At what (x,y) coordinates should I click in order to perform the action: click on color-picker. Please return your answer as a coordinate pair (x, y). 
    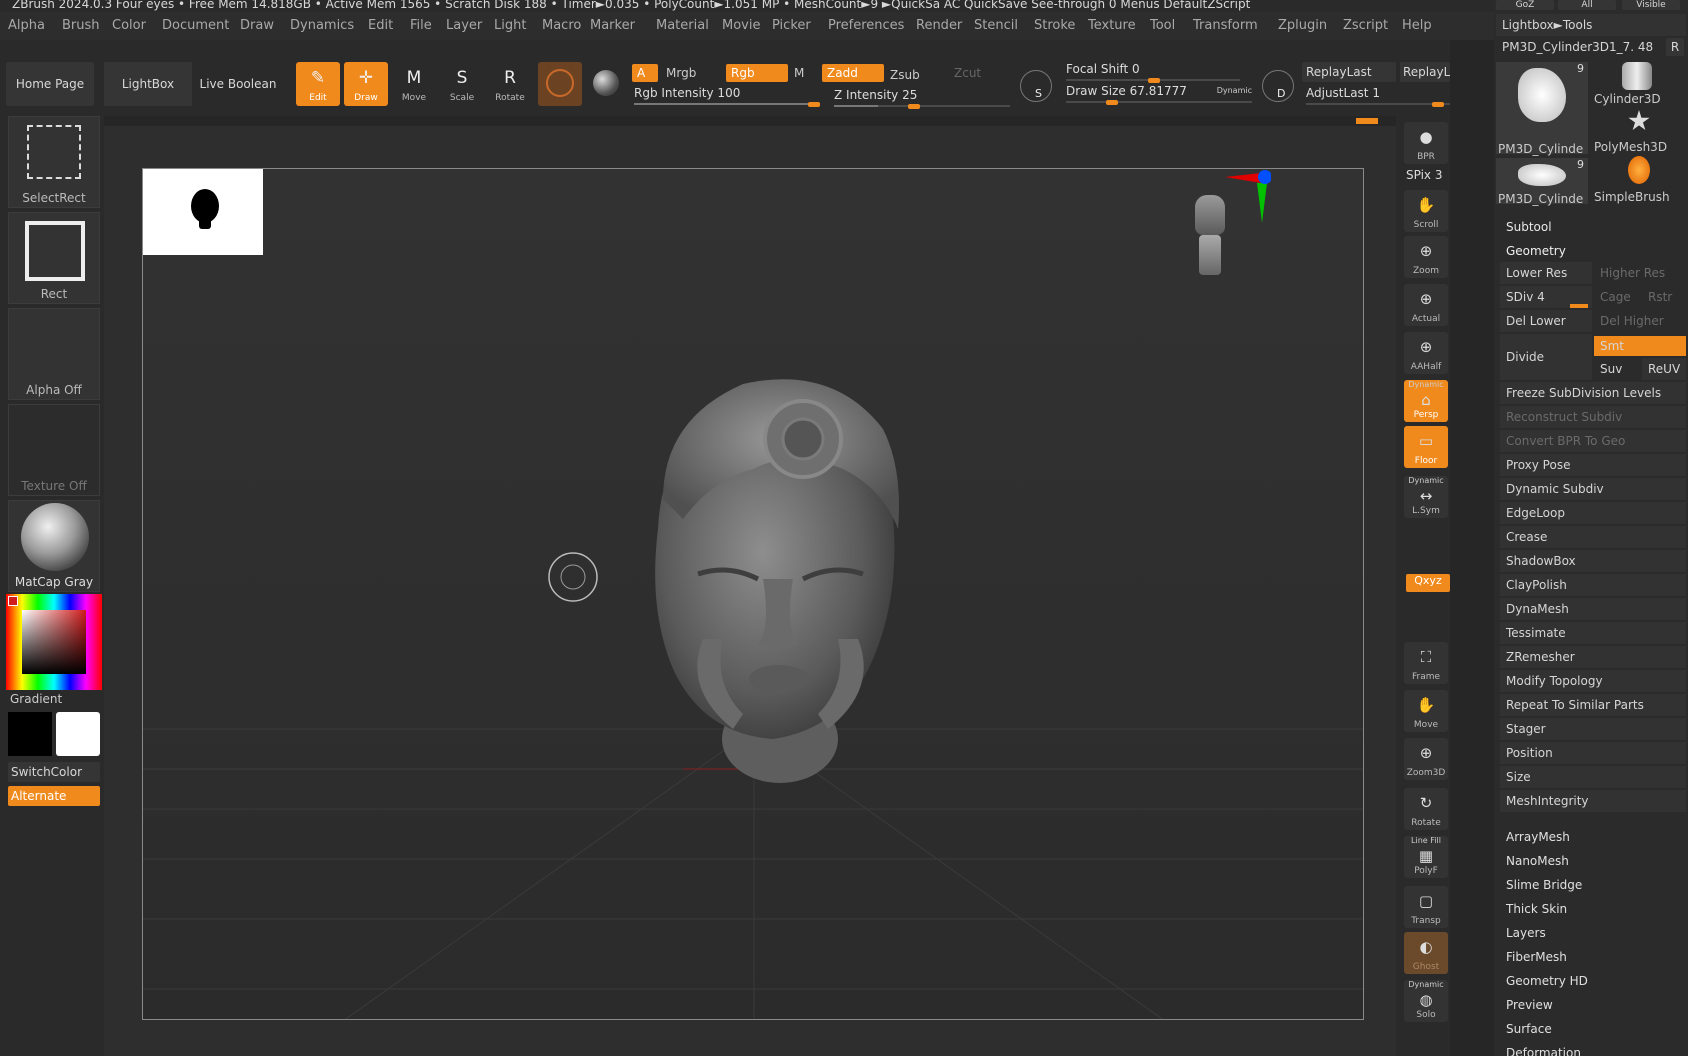
    Looking at the image, I should click on (54, 642).